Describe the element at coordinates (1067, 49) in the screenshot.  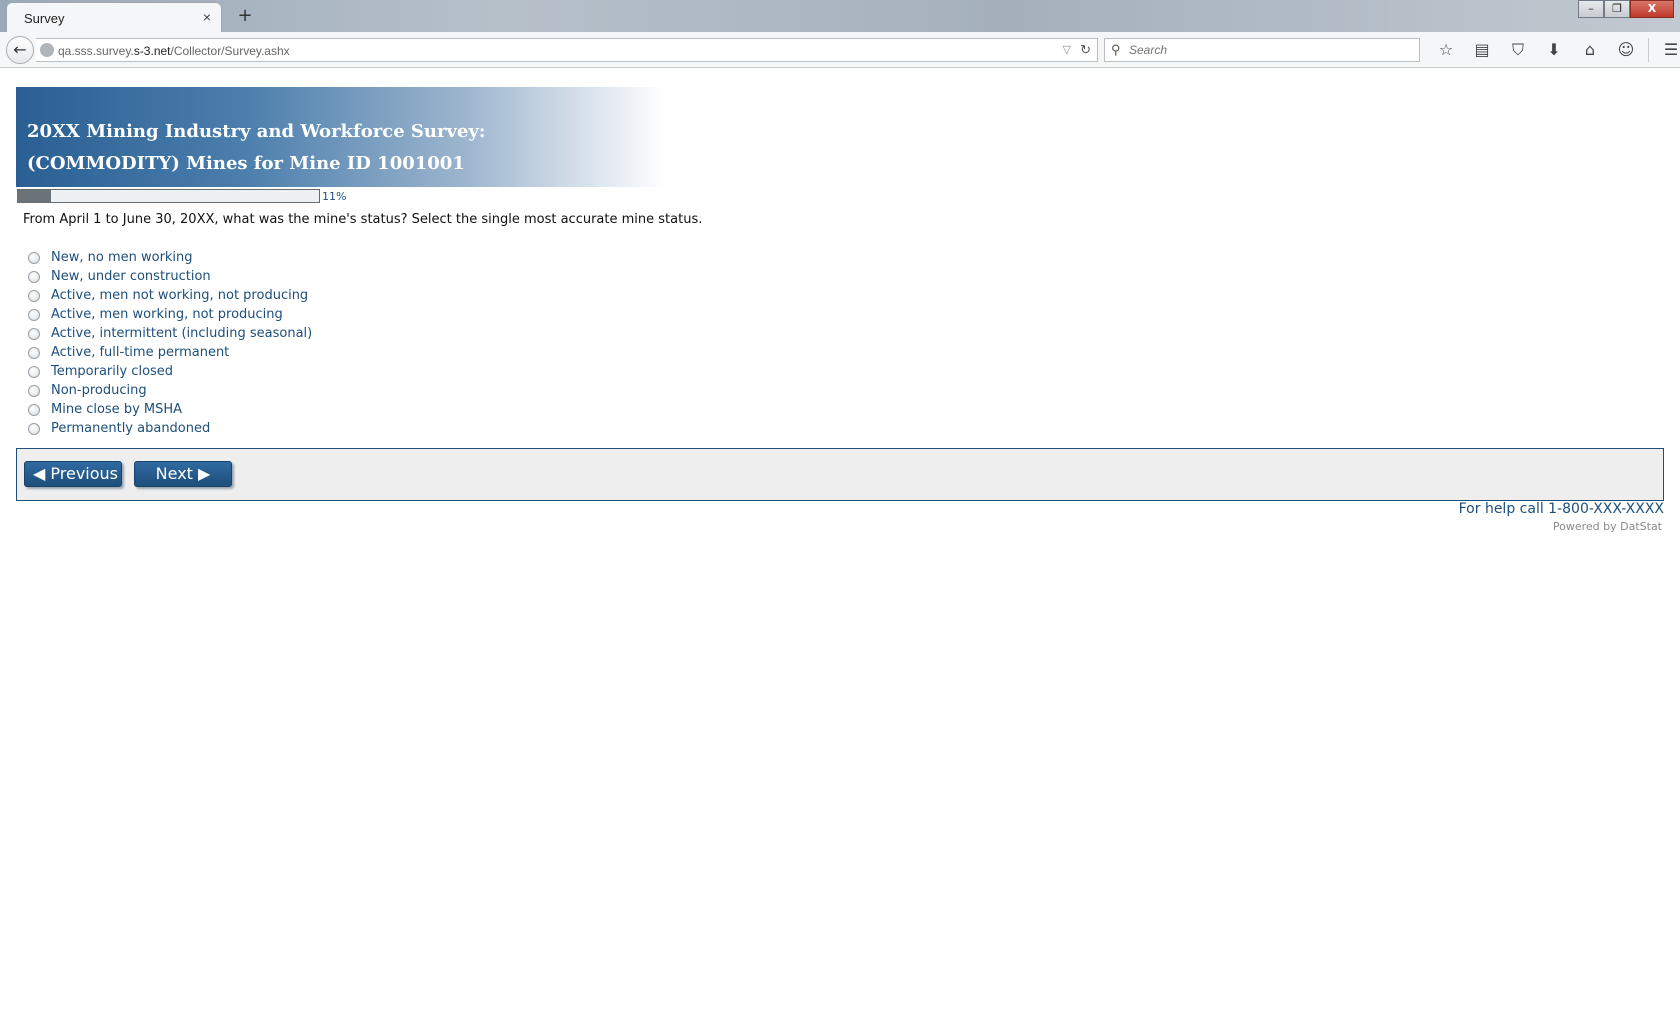
I see `history-dropdown-icon: ▽` at that location.